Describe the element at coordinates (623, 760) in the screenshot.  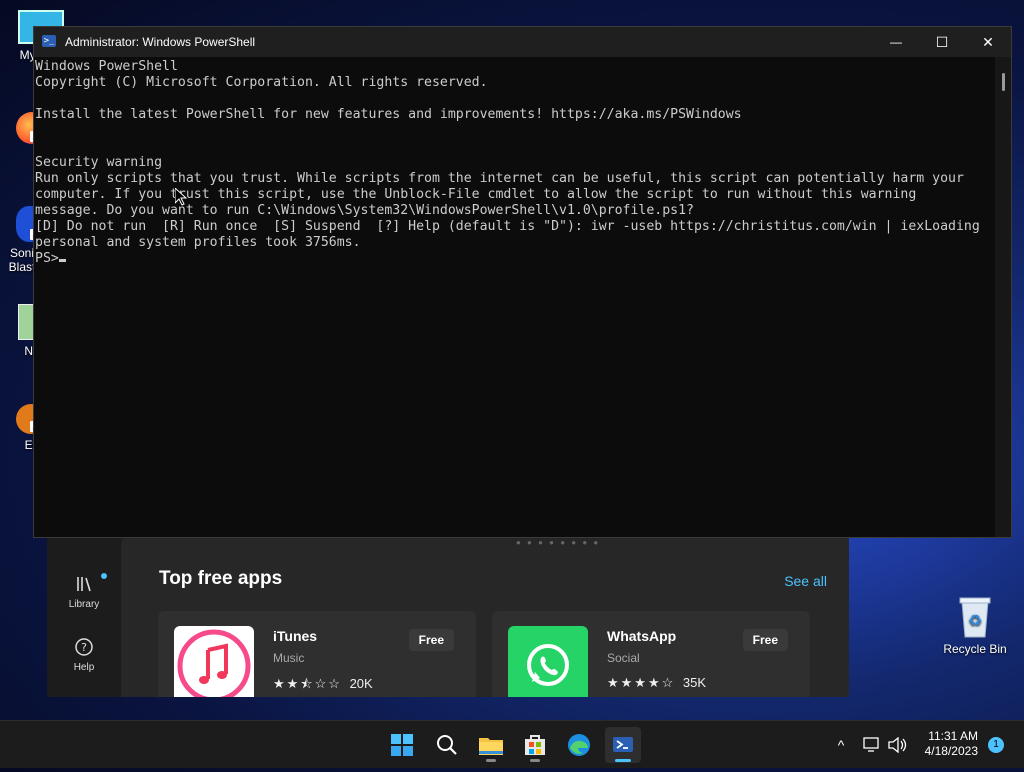
I see `active-indicator` at that location.